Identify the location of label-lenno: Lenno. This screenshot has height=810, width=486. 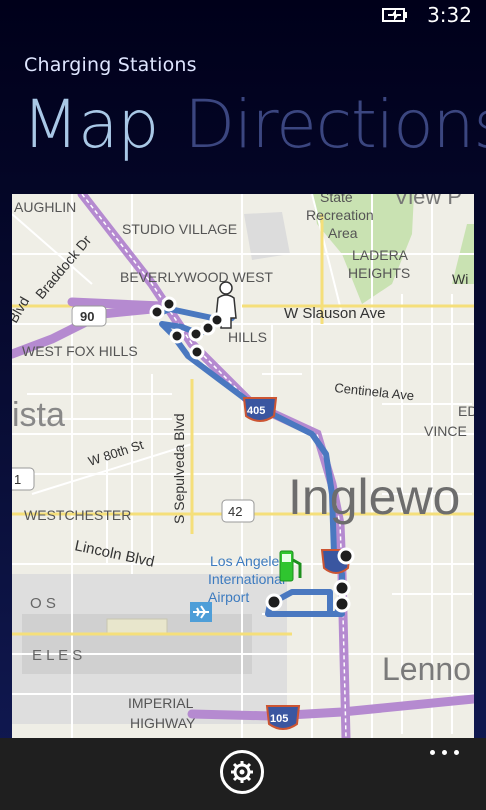
(426, 669).